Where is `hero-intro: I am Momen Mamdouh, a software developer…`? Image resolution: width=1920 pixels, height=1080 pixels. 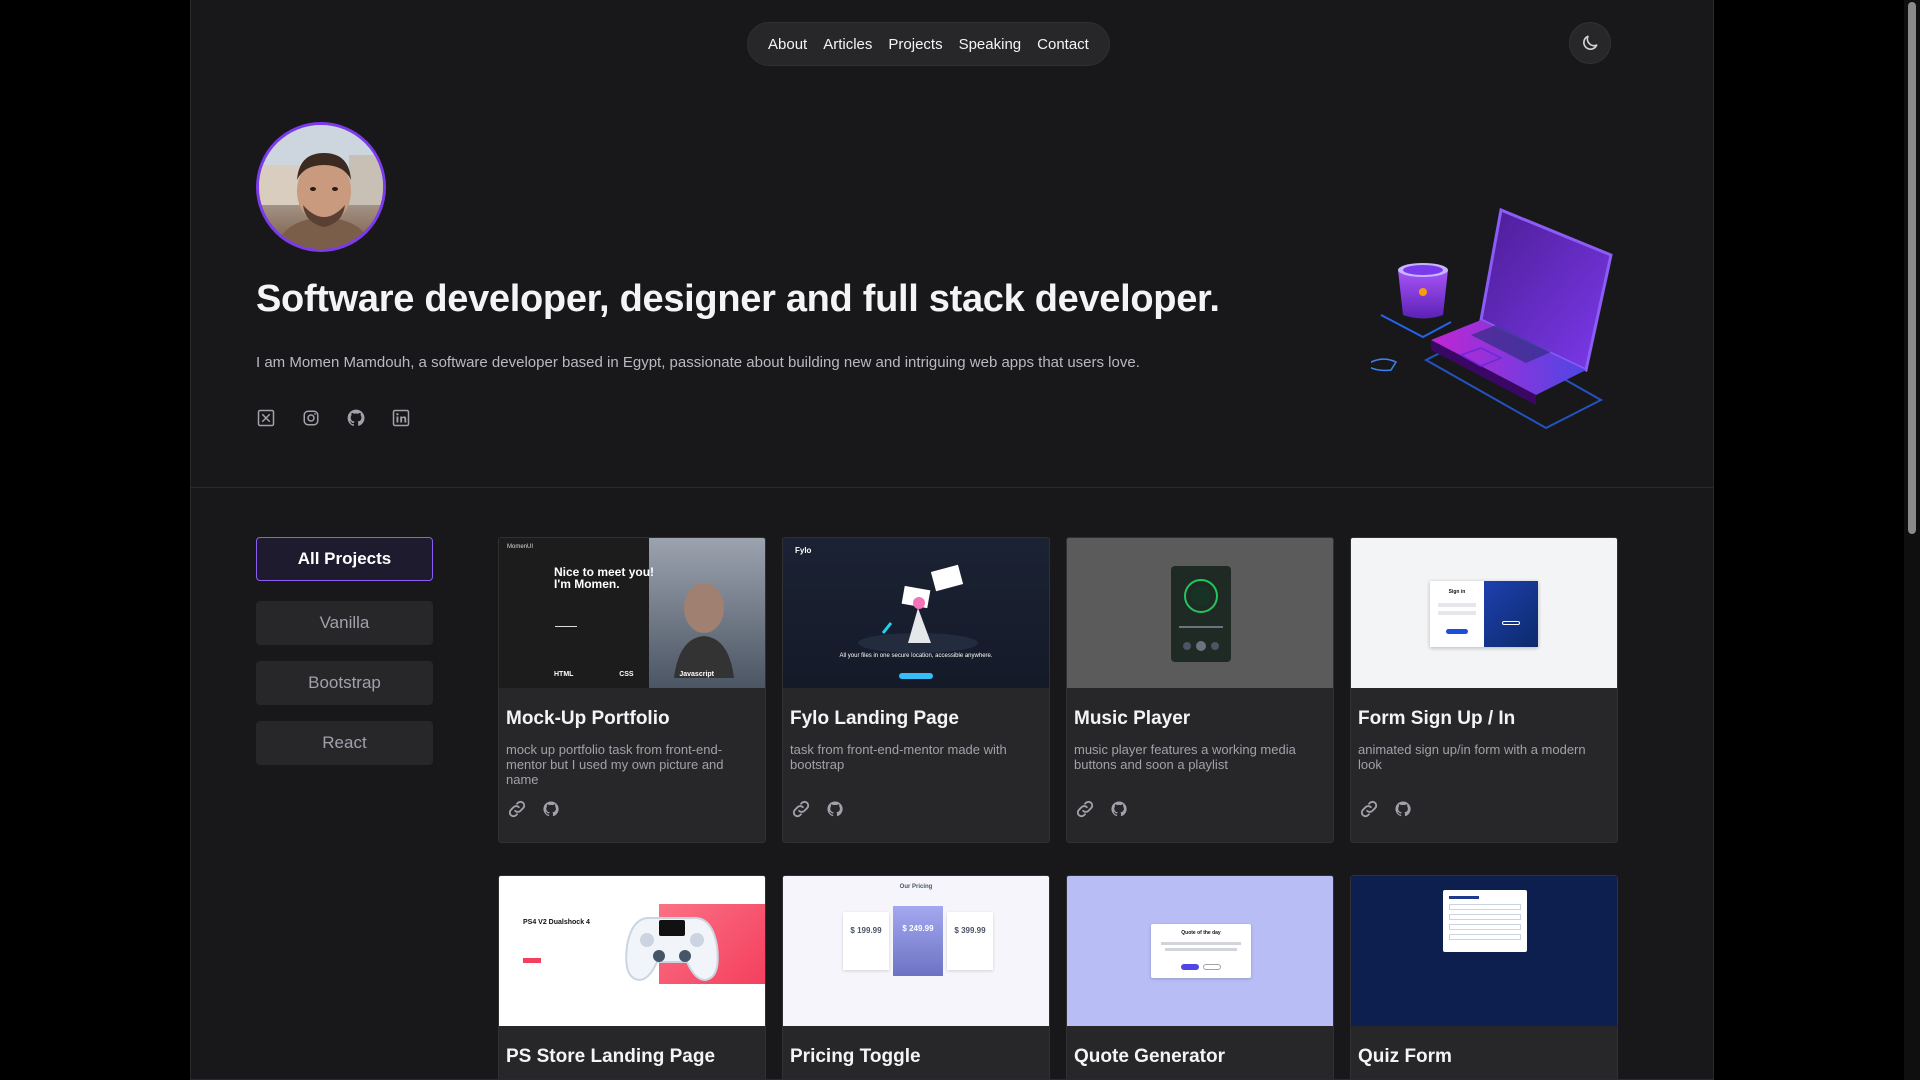 hero-intro: I am Momen Mamdouh, a software developer… is located at coordinates (698, 362).